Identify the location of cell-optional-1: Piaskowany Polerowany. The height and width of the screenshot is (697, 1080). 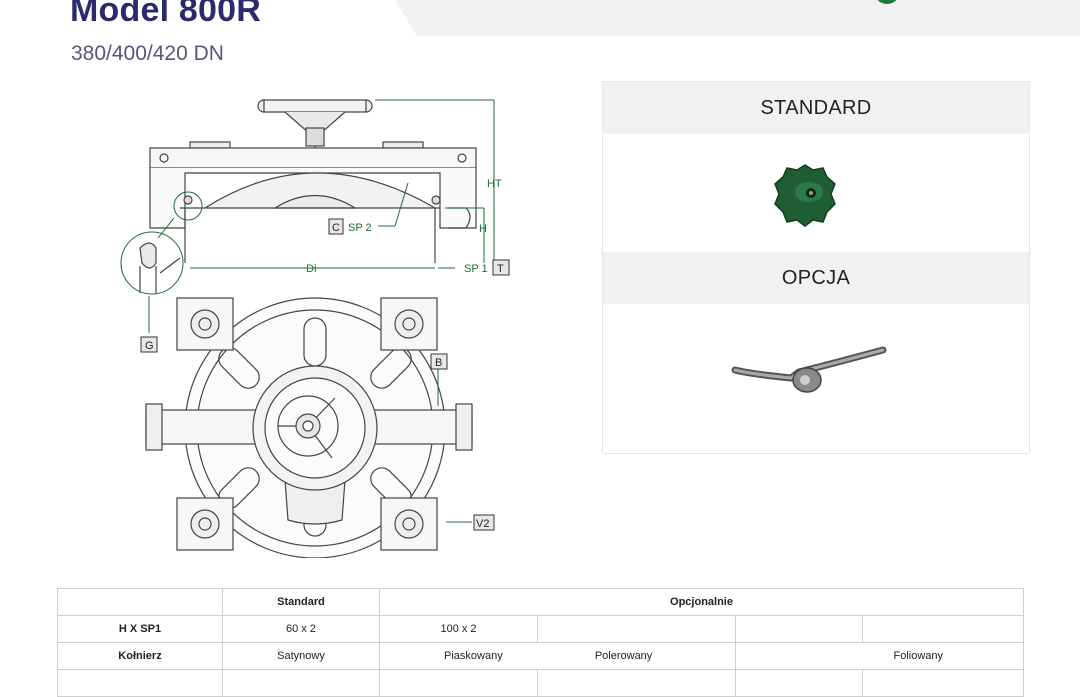
(557, 656).